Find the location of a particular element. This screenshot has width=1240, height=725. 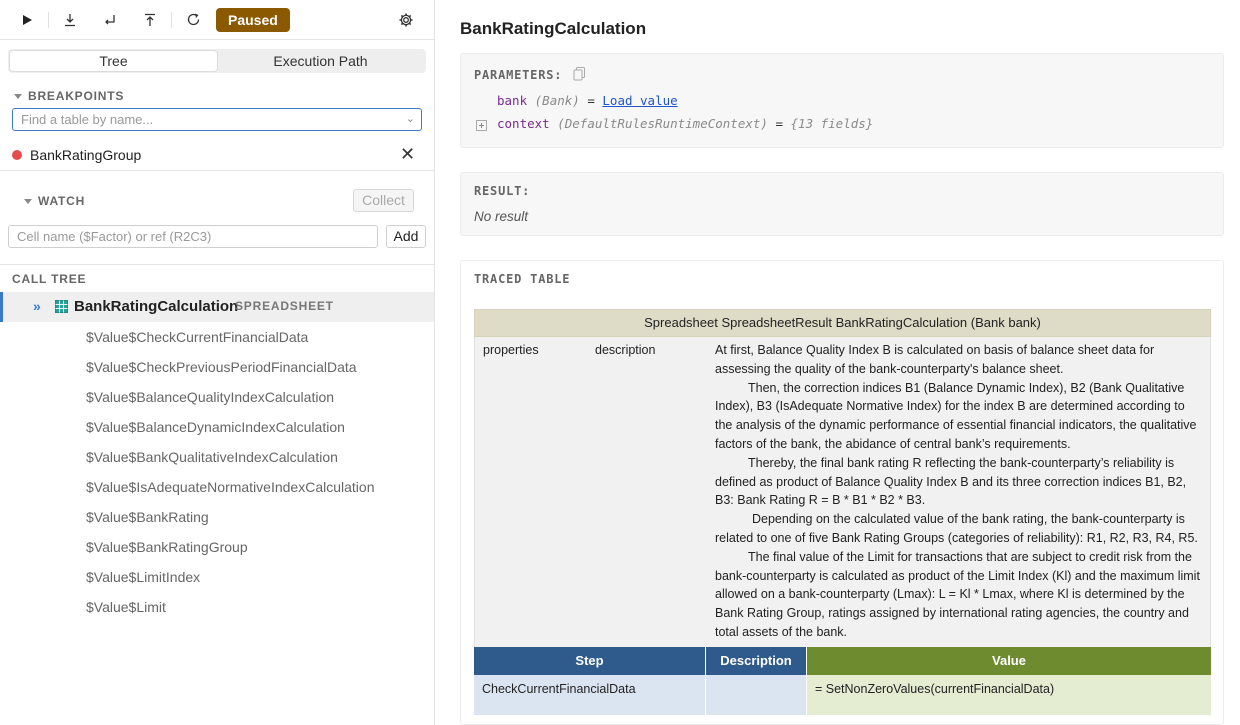

call-tree-item: $Value$BankRatingGroup is located at coordinates (230, 547).